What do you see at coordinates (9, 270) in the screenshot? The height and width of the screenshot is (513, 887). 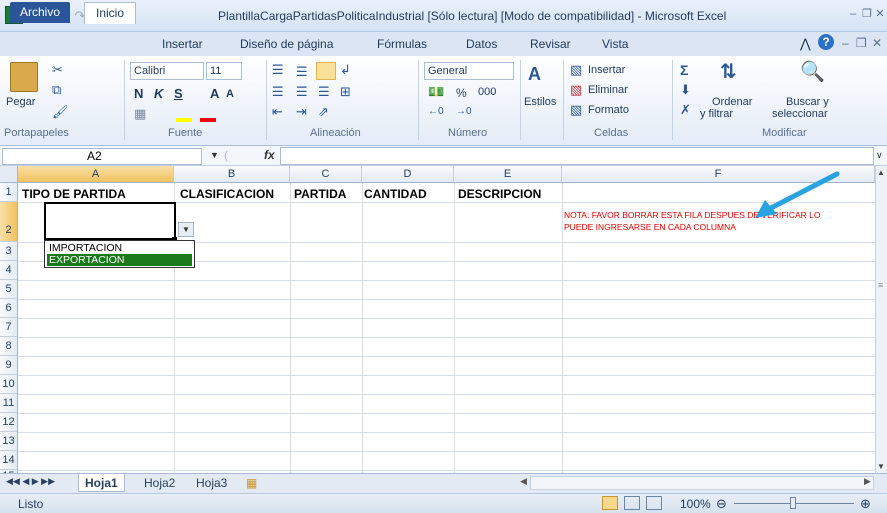 I see `row-header: 4` at bounding box center [9, 270].